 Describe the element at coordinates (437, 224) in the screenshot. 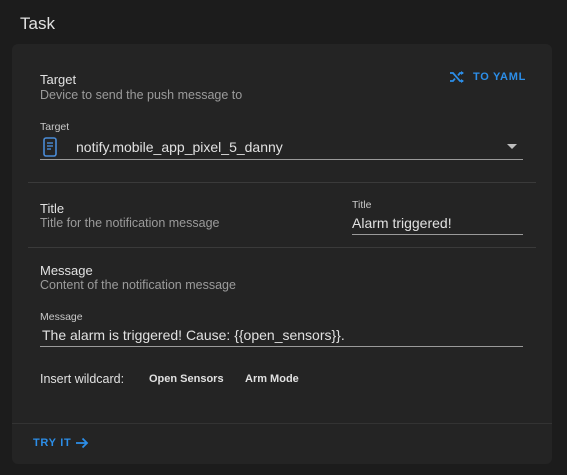

I see `title-input: Alarm triggered!` at that location.